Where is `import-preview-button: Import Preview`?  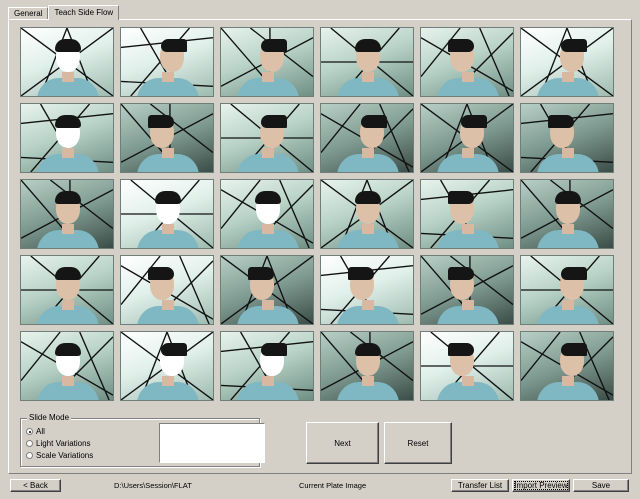
import-preview-button: Import Preview is located at coordinates (541, 485).